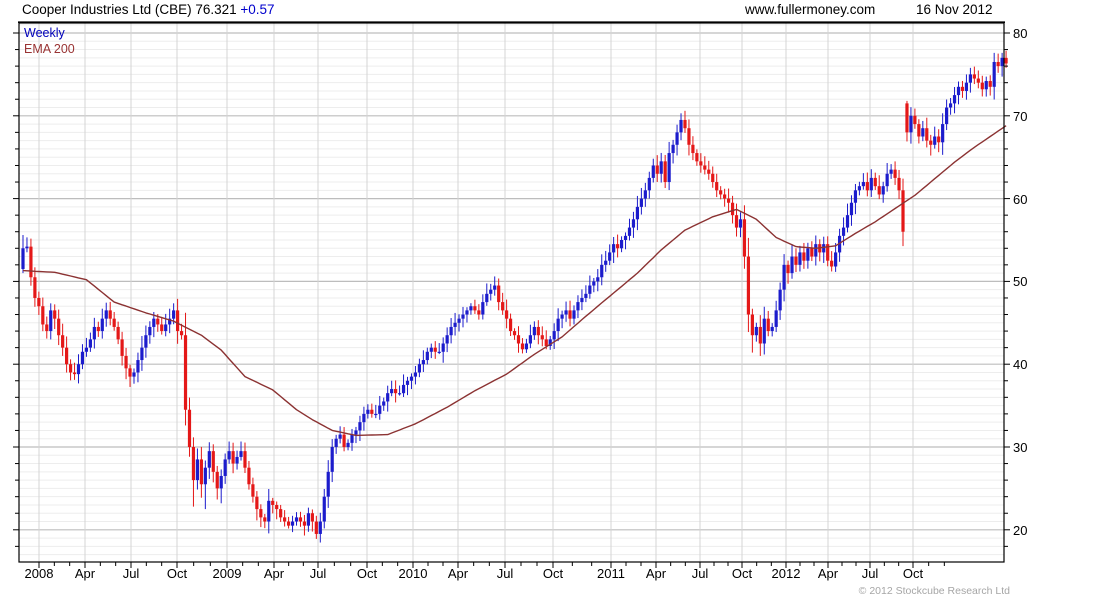 This screenshot has width=1100, height=600. Describe the element at coordinates (177, 573) in the screenshot. I see `x-axis-label-oct: Oct` at that location.